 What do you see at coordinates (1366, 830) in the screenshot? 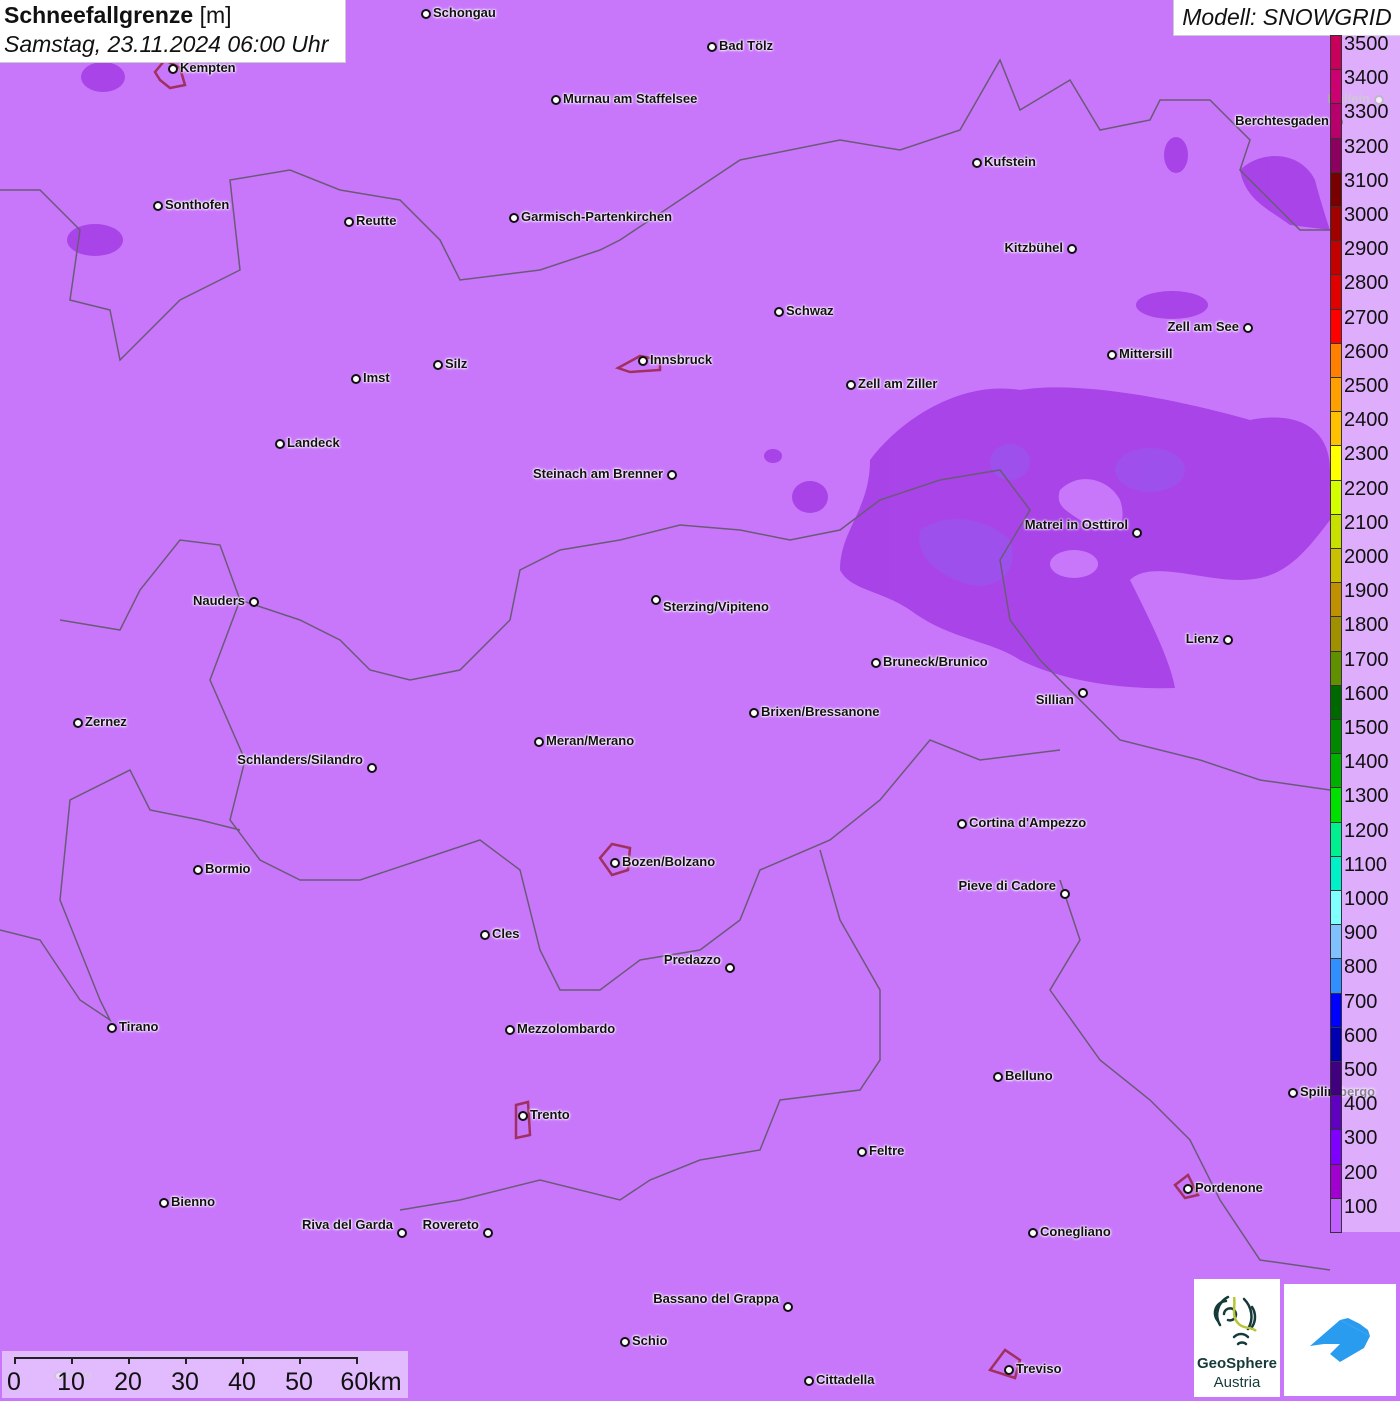
I see `colorbar-label: 1200` at bounding box center [1366, 830].